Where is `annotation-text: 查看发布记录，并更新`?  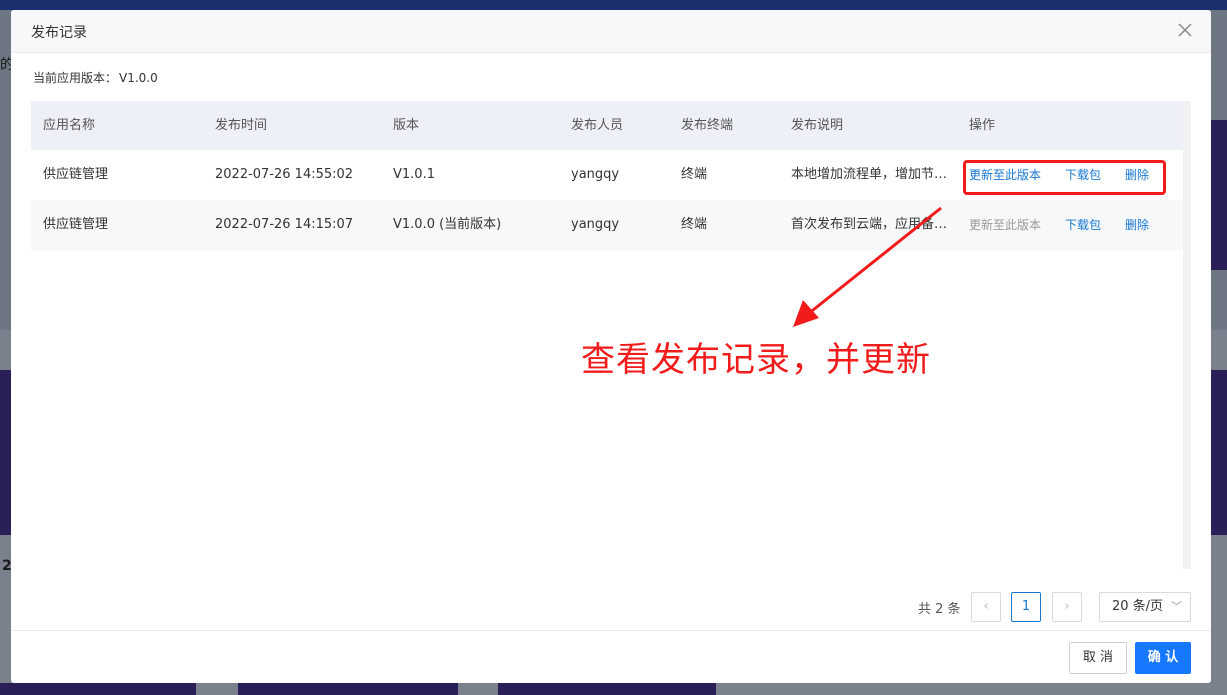 annotation-text: 查看发布记录，并更新 is located at coordinates (756, 360).